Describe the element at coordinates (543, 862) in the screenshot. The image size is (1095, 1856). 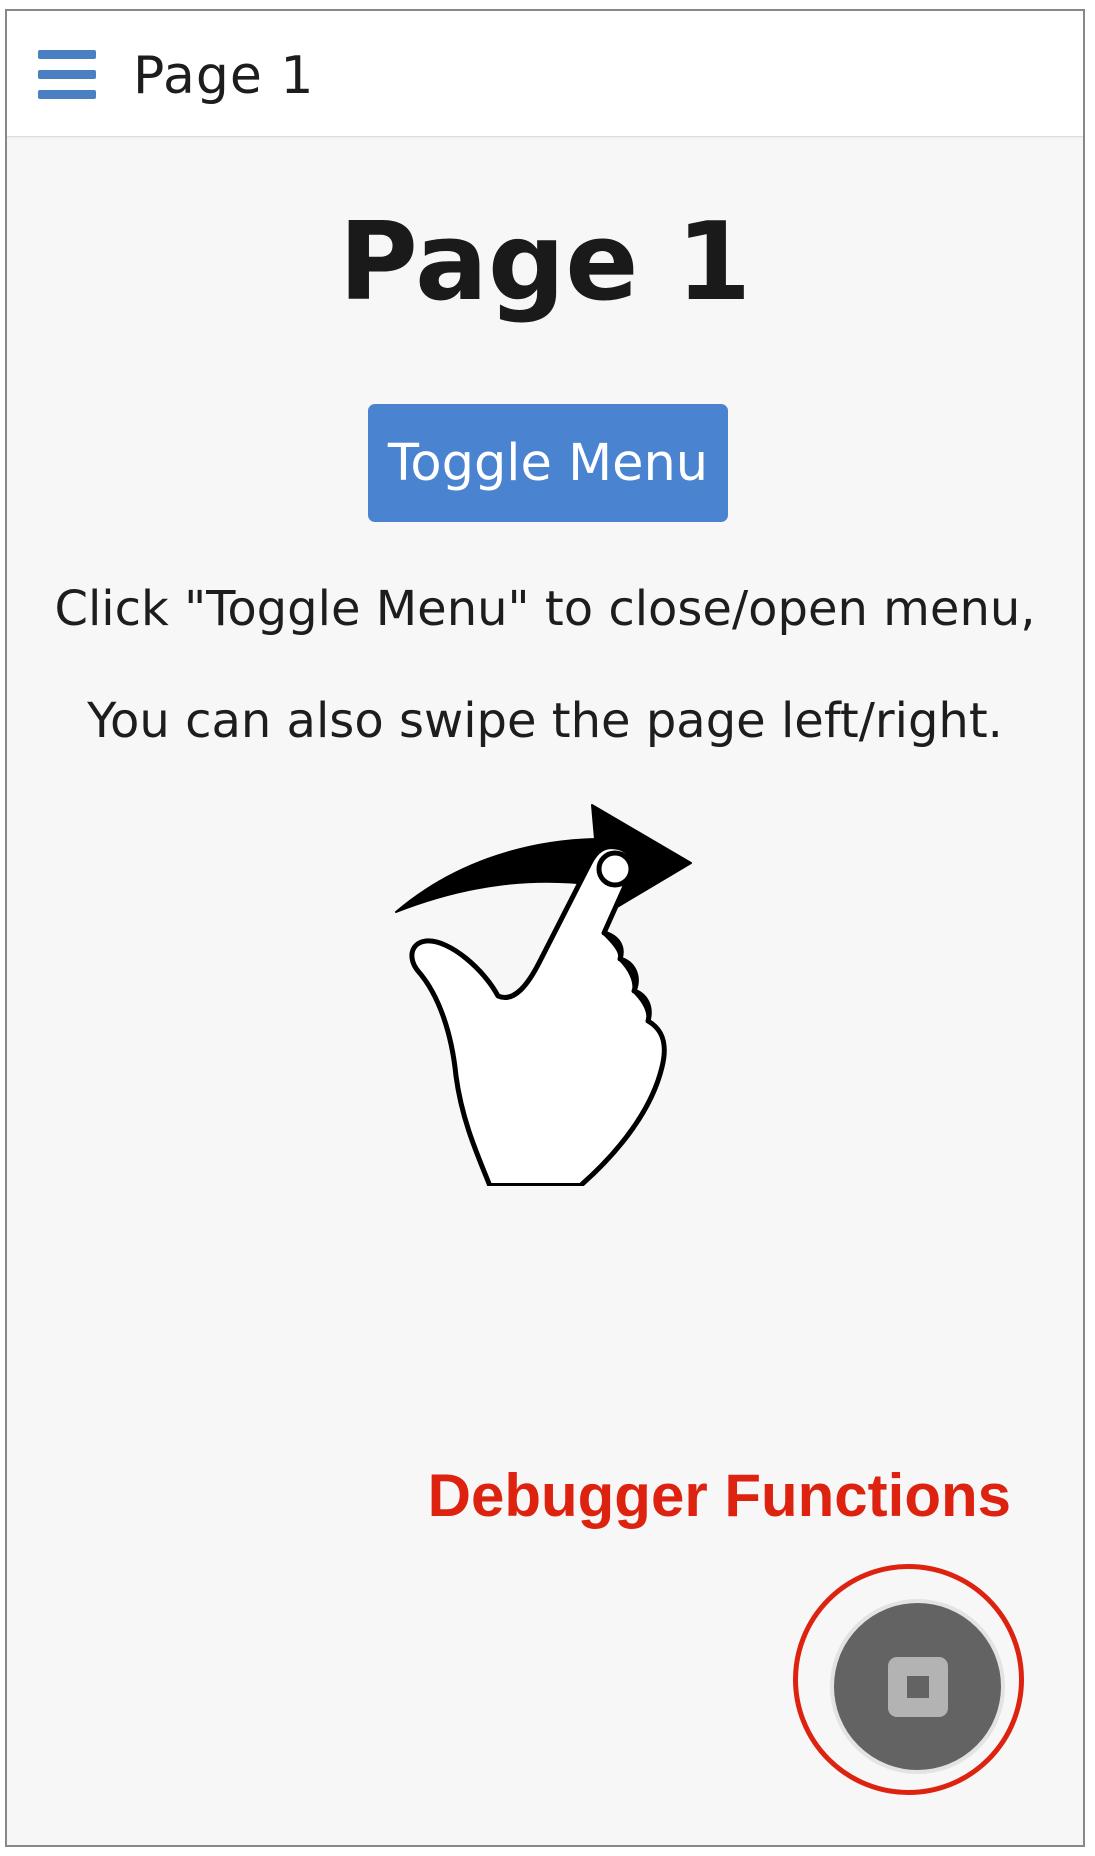
I see `swipe-arrow` at that location.